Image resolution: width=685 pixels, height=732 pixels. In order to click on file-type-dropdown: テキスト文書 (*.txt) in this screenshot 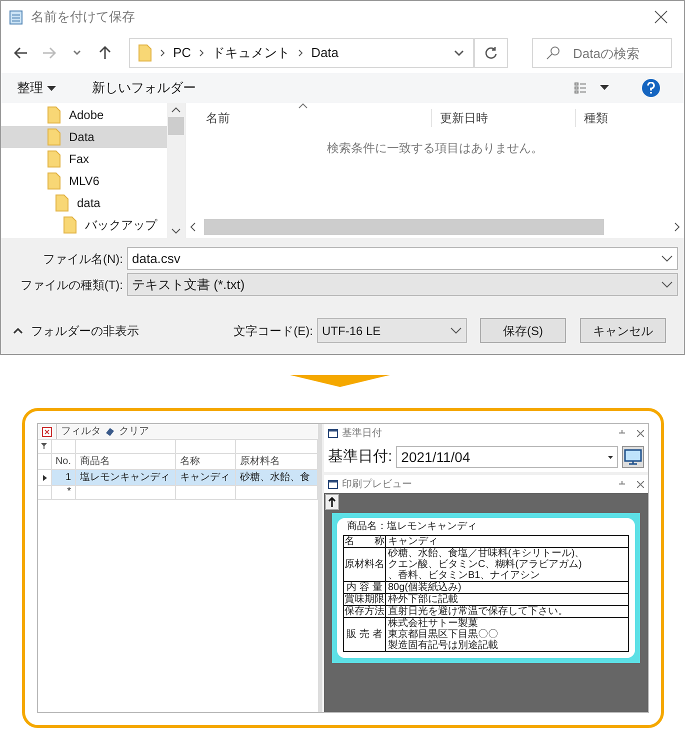, I will do `click(402, 284)`.